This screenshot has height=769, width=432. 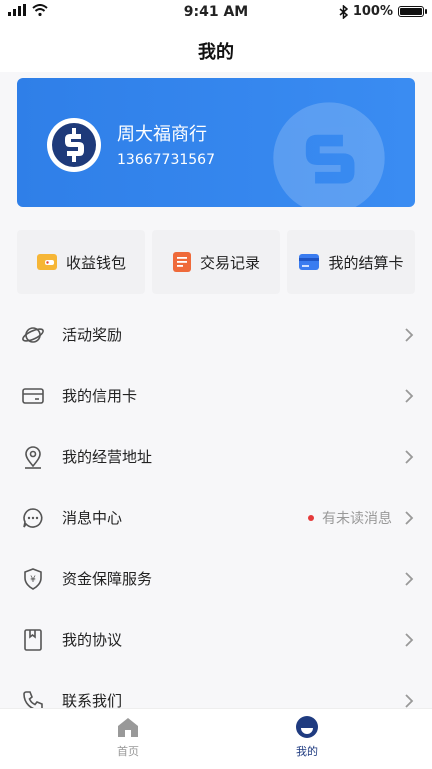 What do you see at coordinates (307, 727) in the screenshot?
I see `profile-icon` at bounding box center [307, 727].